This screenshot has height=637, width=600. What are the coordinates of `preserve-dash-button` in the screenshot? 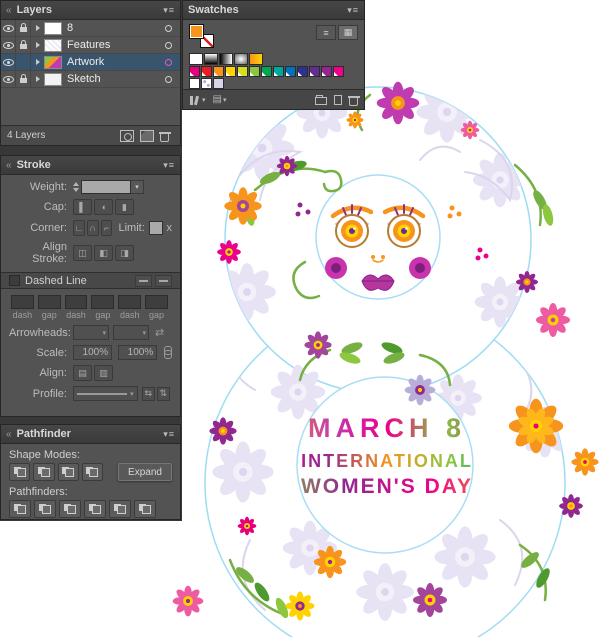 It's located at (143, 280).